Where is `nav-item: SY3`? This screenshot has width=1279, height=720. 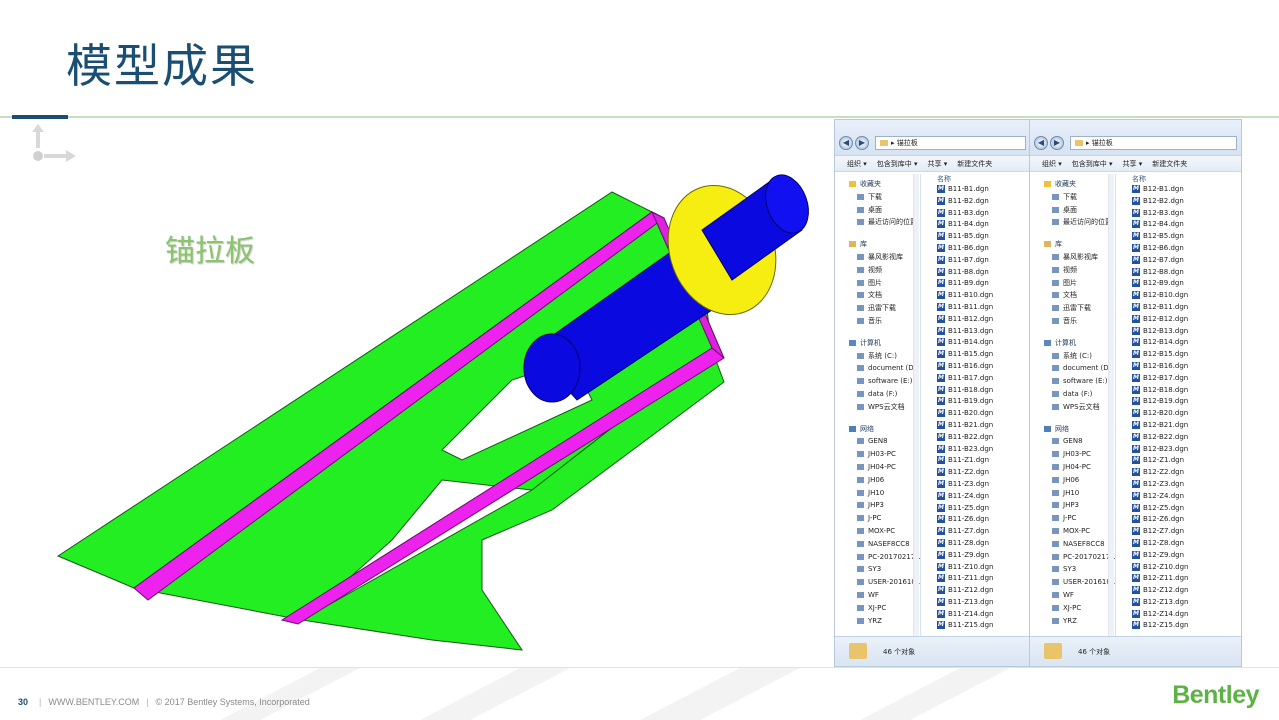 nav-item: SY3 is located at coordinates (1072, 569).